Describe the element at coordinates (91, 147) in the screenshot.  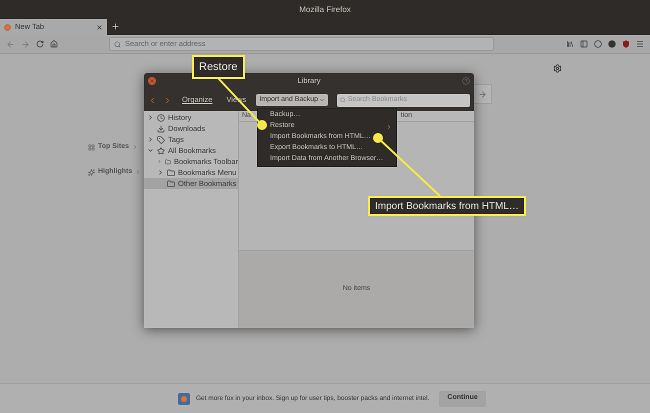
I see `grid-icon` at that location.